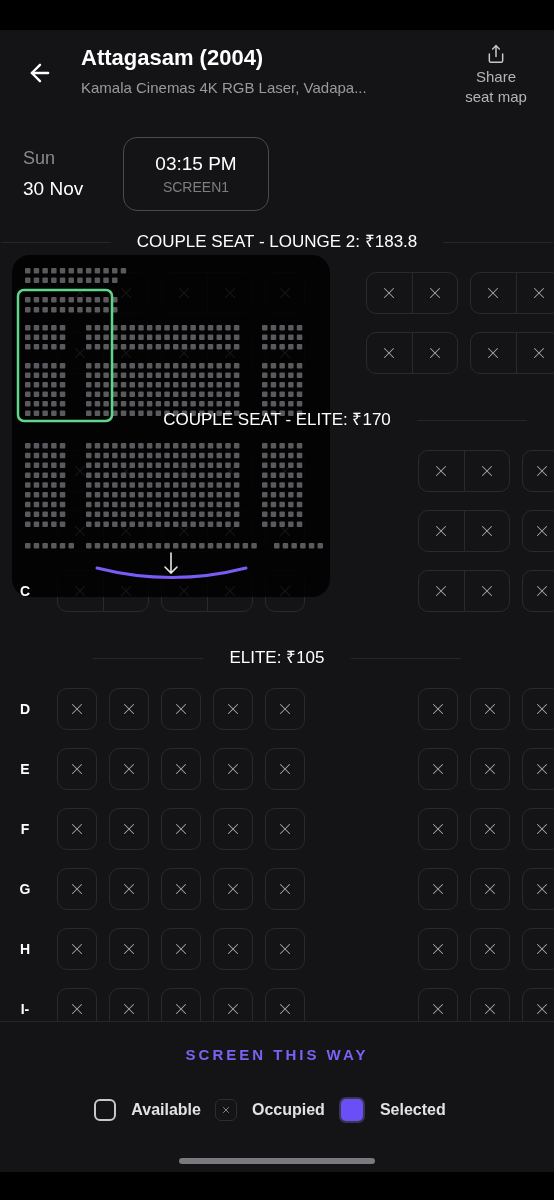  Describe the element at coordinates (351, 1109) in the screenshot. I see `selected-seat-icon` at that location.